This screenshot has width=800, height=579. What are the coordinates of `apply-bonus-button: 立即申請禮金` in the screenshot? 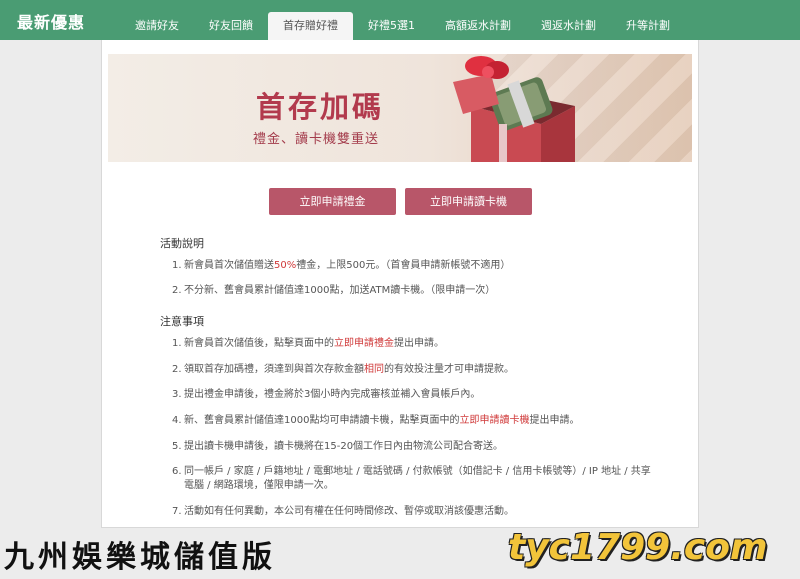 It's located at (332, 201).